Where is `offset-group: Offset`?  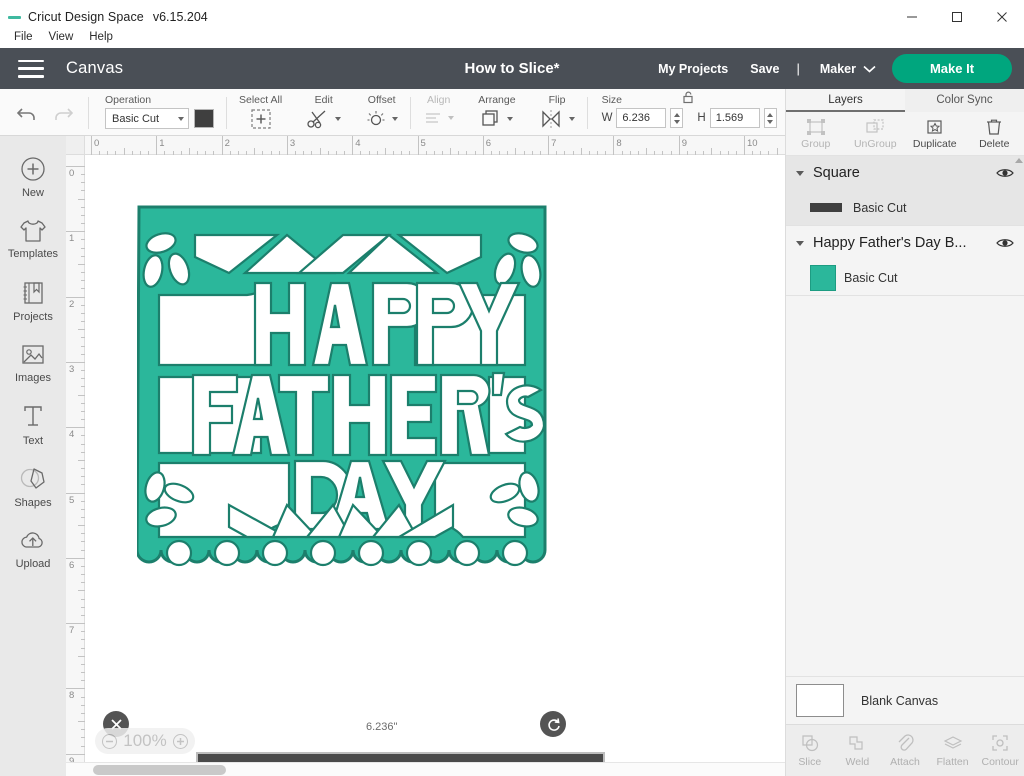
offset-group: Offset is located at coordinates (381, 109).